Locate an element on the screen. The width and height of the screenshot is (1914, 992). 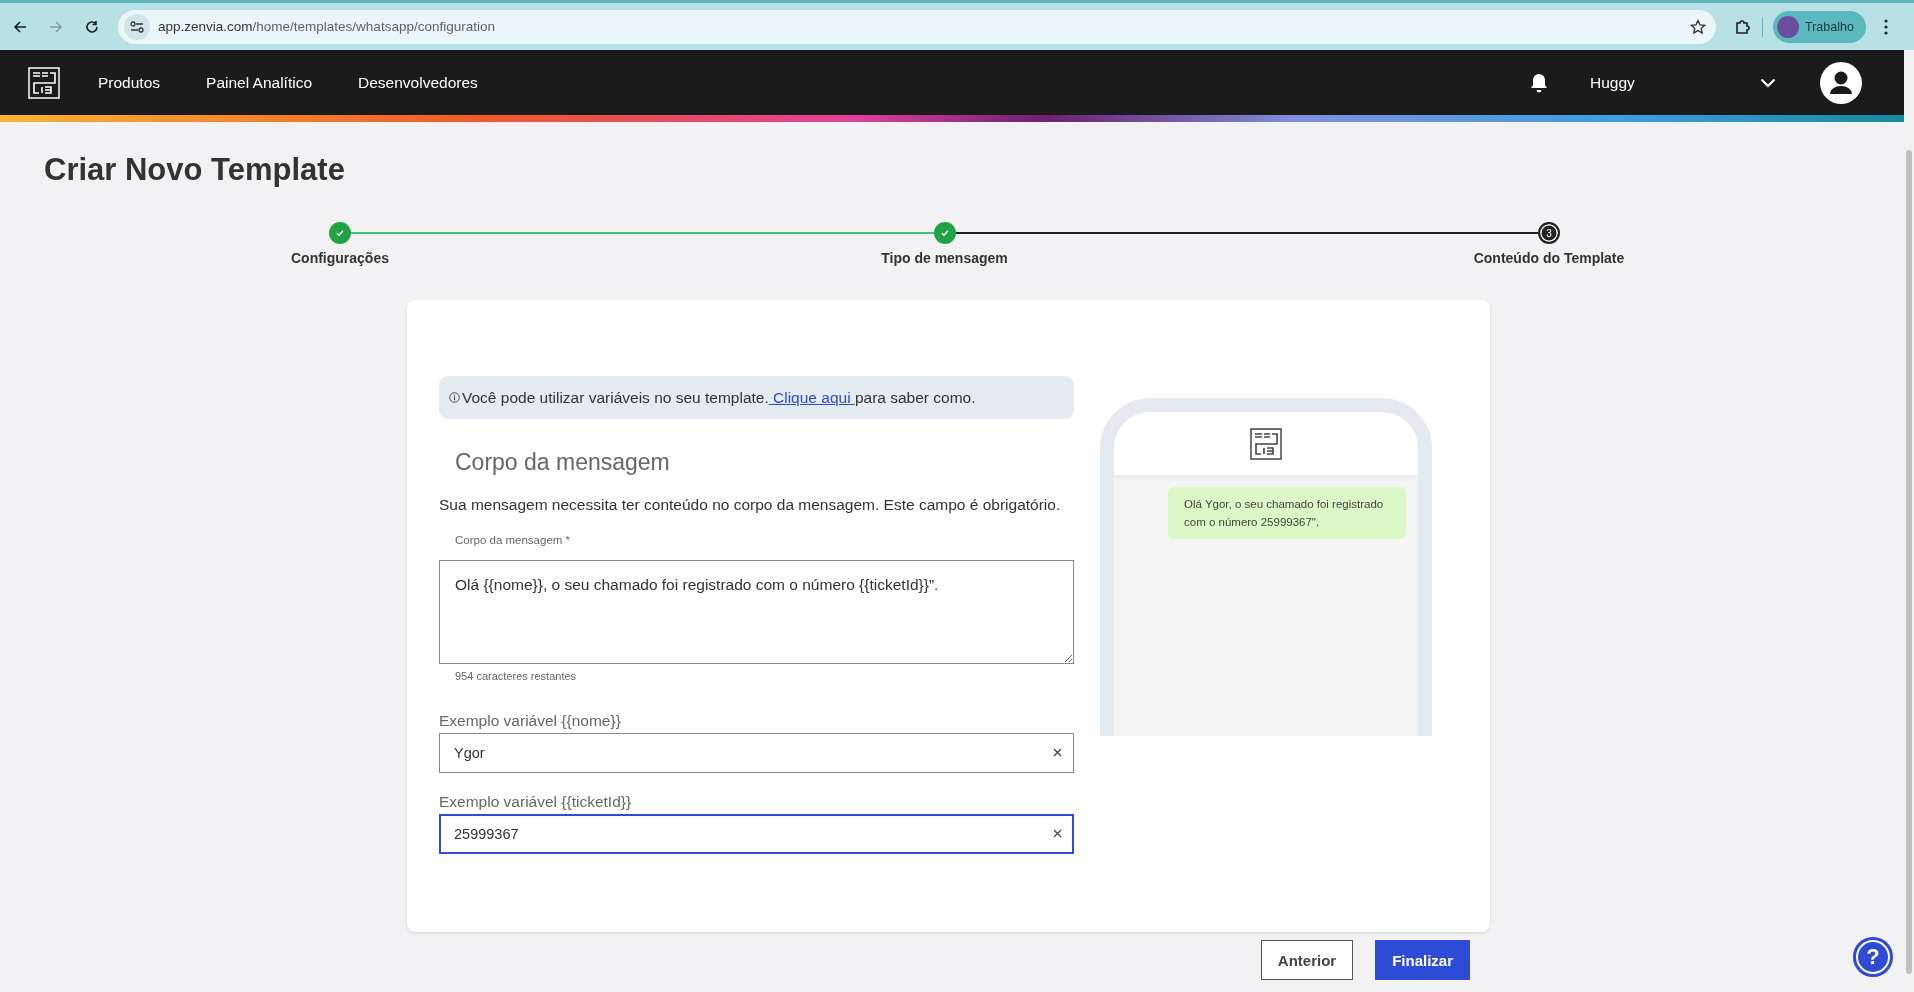
avatar-icon is located at coordinates (1841, 82).